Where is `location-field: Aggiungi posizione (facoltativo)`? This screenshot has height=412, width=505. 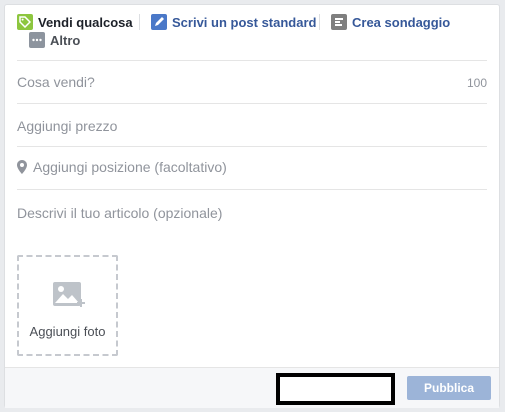 location-field: Aggiungi posizione (facoltativo) is located at coordinates (252, 168).